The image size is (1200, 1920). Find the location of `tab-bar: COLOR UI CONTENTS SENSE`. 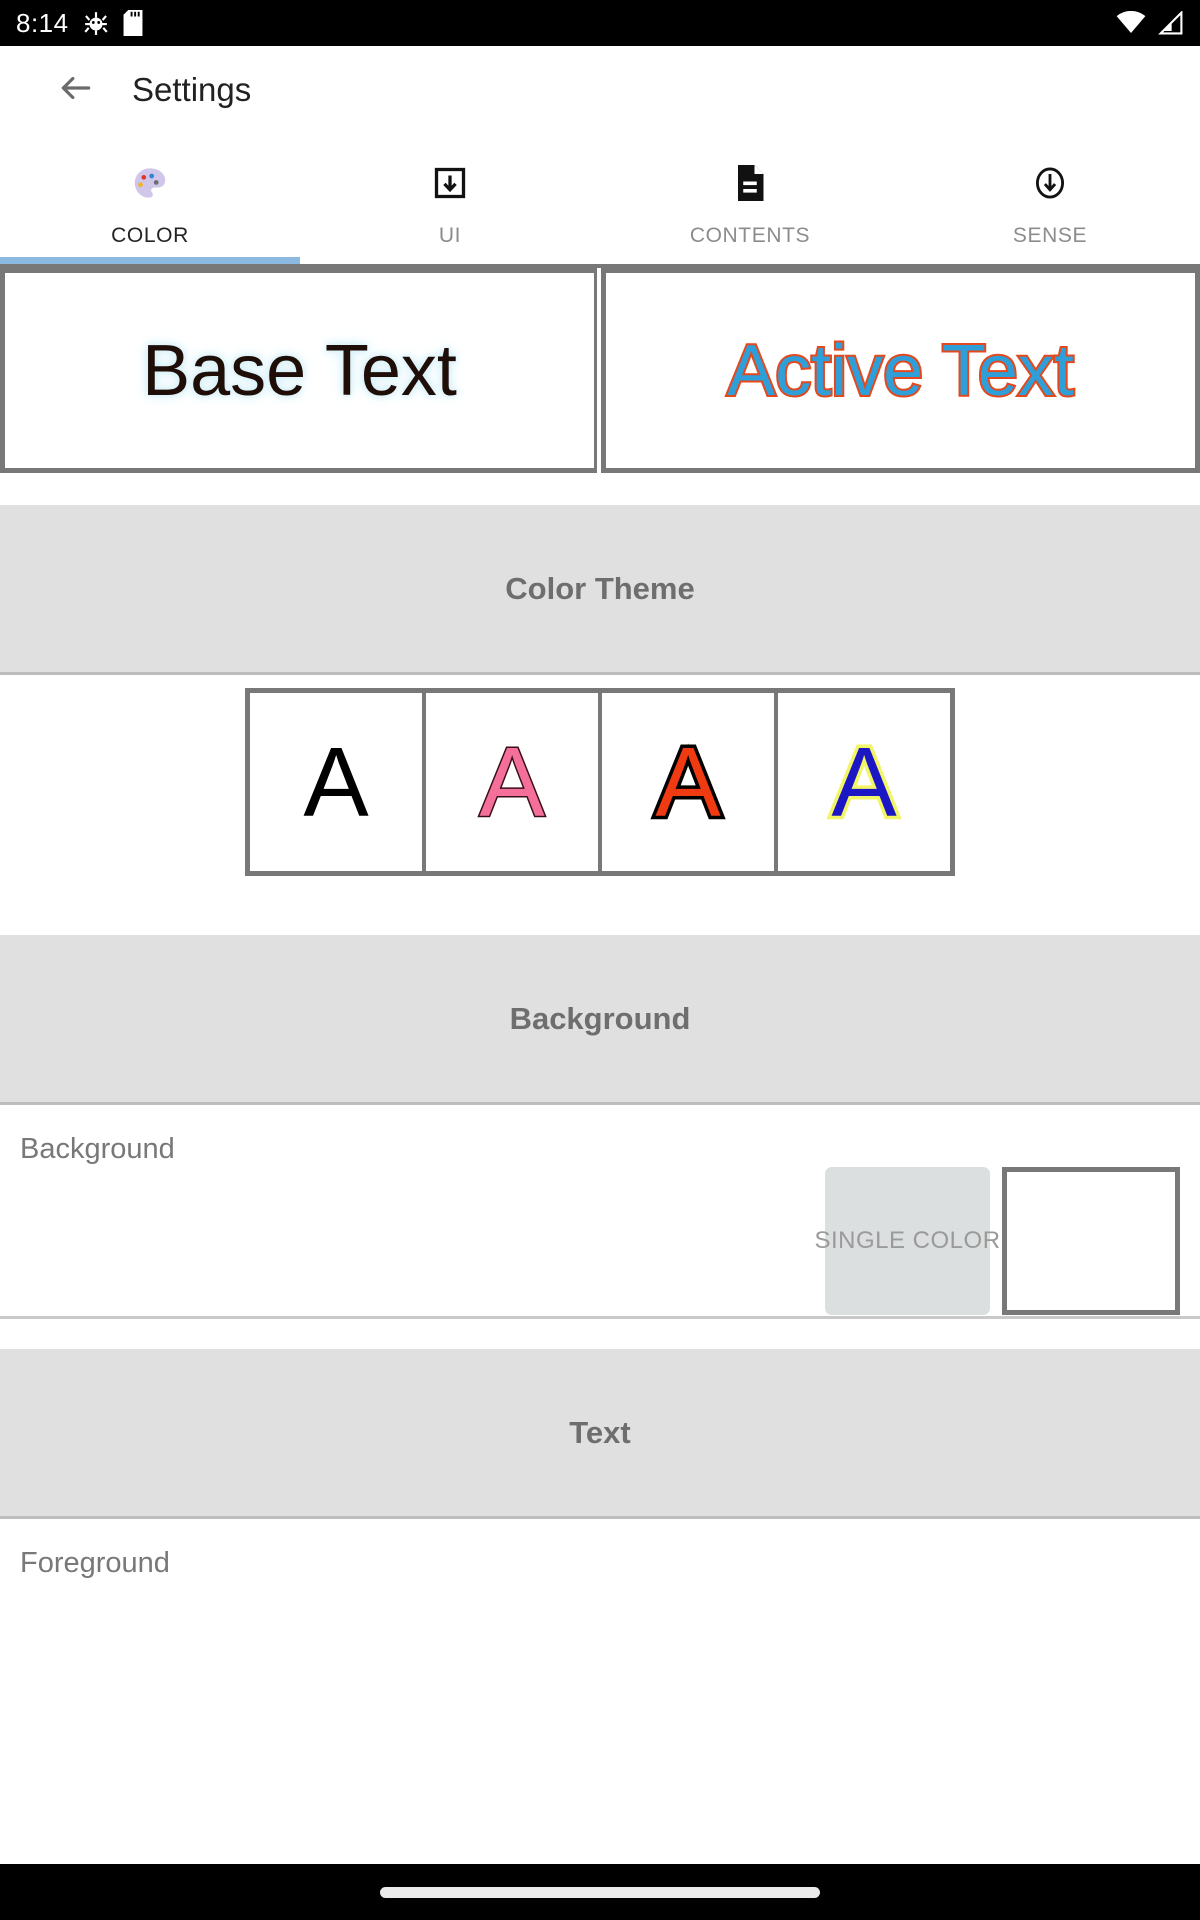

tab-bar: COLOR UI CONTENTS SENSE is located at coordinates (600, 199).